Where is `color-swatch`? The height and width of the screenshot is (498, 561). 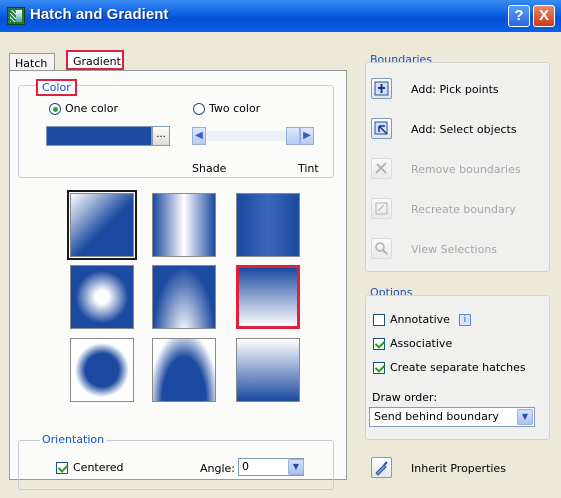 color-swatch is located at coordinates (99, 136).